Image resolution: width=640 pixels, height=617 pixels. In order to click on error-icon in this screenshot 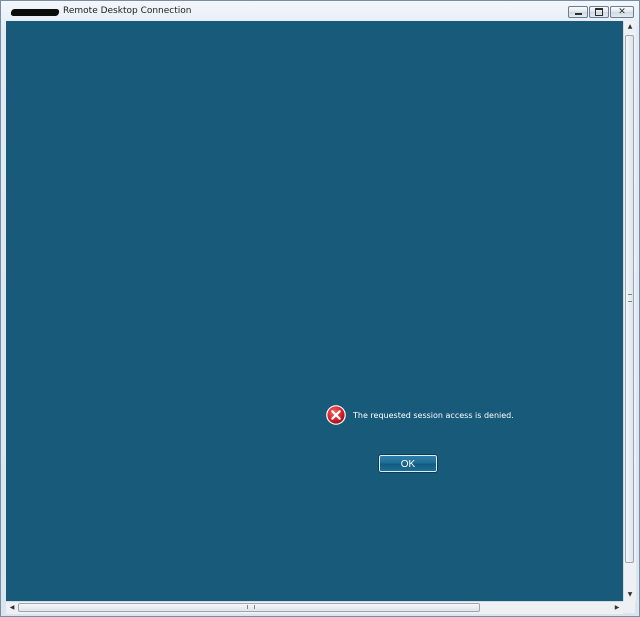, I will do `click(336, 415)`.